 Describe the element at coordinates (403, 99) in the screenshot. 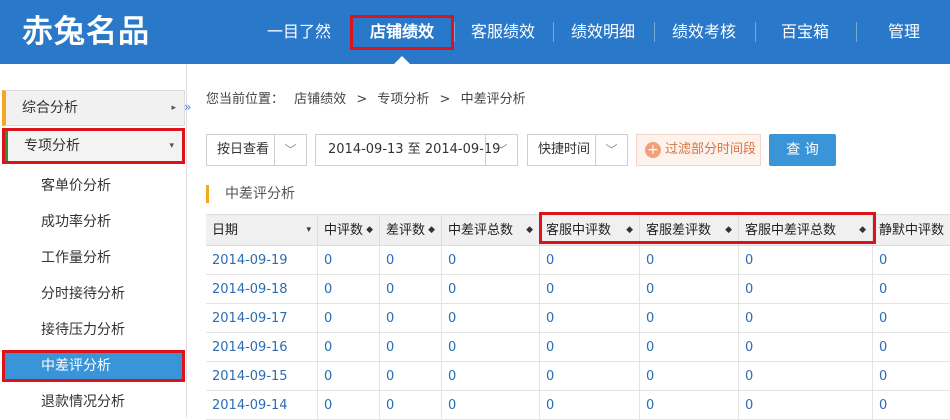

I see `breadcrumb-item: 专项分析` at that location.